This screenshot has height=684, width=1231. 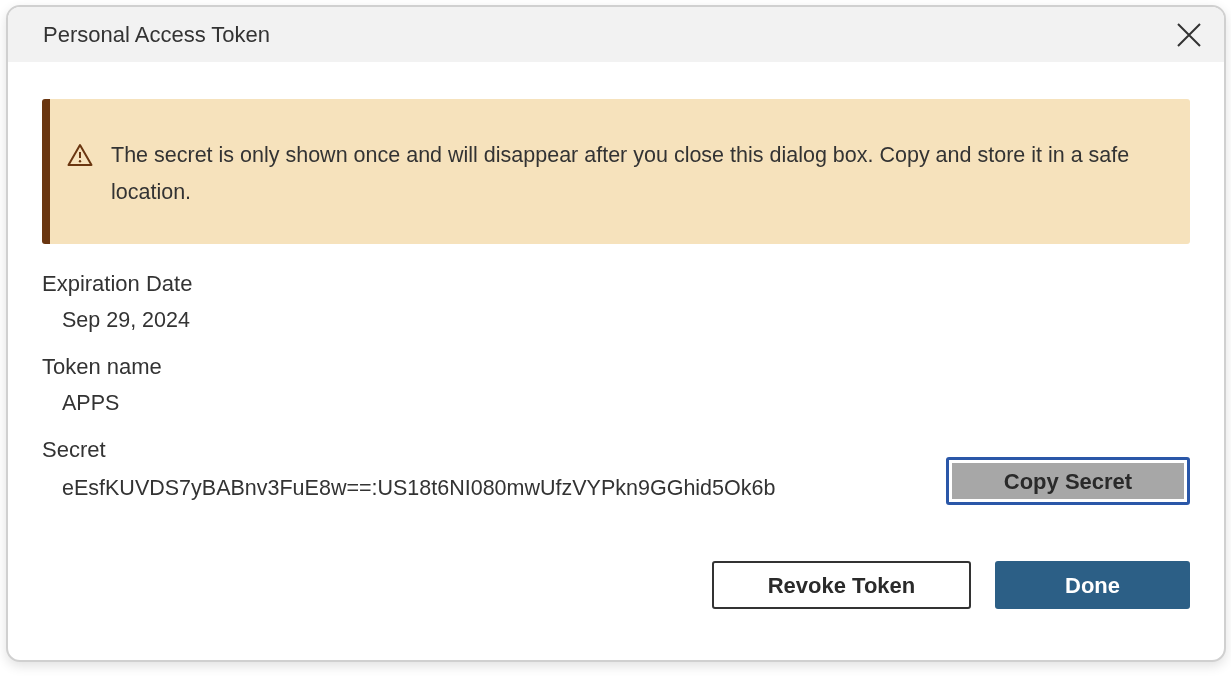 What do you see at coordinates (118, 284) in the screenshot?
I see `field-label: Expiration Date` at bounding box center [118, 284].